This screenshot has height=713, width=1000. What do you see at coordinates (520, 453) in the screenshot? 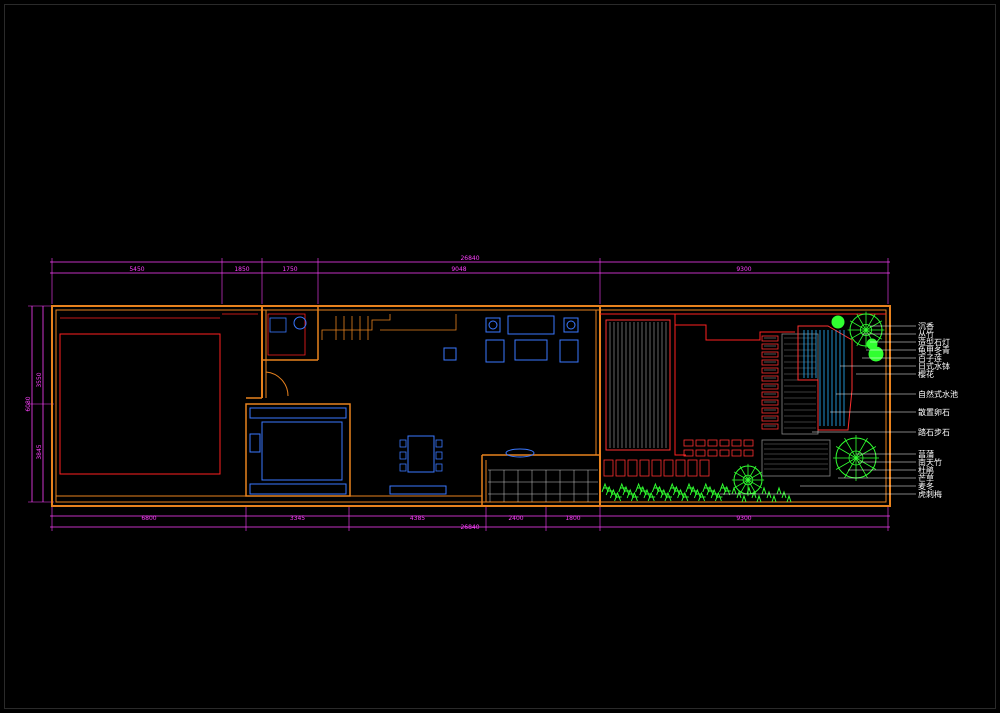
I see `sink` at bounding box center [520, 453].